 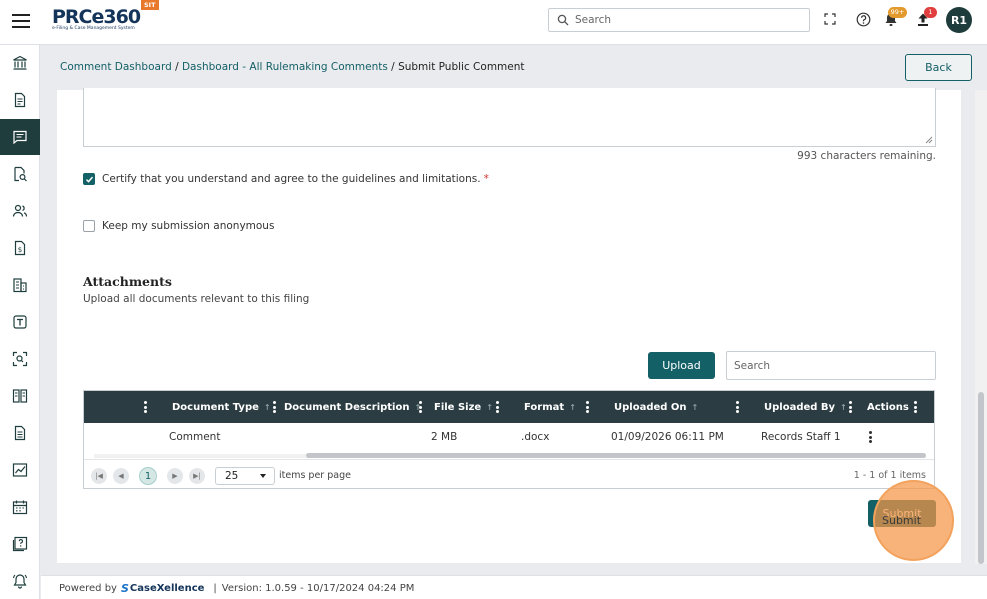 What do you see at coordinates (20, 433) in the screenshot?
I see `sidebar-item-reports` at bounding box center [20, 433].